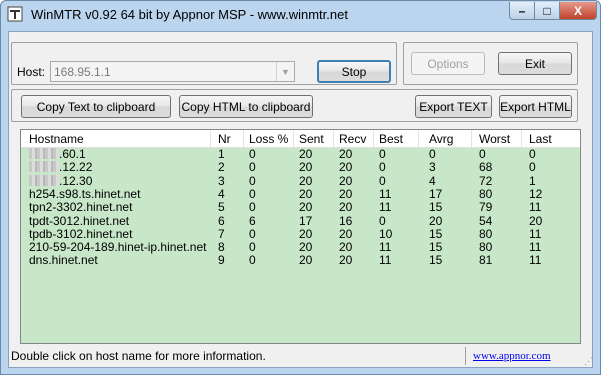 Image resolution: width=601 pixels, height=375 pixels. What do you see at coordinates (436, 193) in the screenshot?
I see `col-avrg-cell: 17` at bounding box center [436, 193].